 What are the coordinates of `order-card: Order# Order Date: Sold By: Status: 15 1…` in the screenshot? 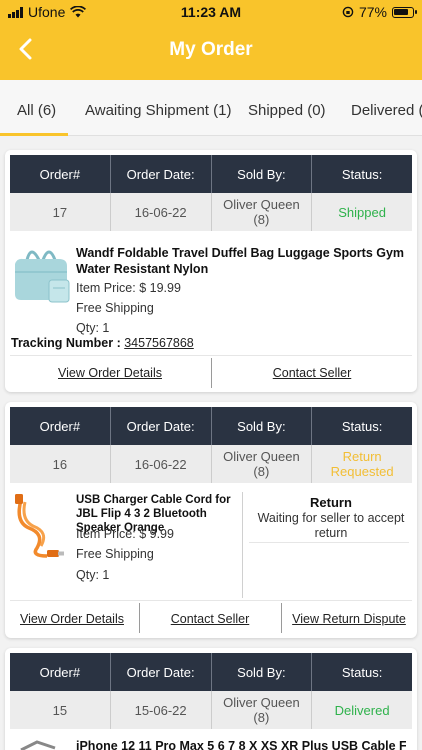 It's located at (211, 699).